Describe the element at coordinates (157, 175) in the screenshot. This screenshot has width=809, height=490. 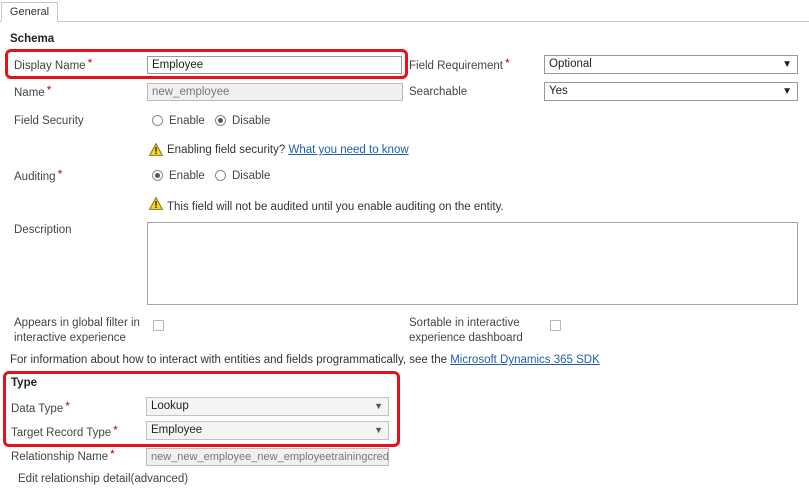
I see `auditing-enable-radio` at that location.